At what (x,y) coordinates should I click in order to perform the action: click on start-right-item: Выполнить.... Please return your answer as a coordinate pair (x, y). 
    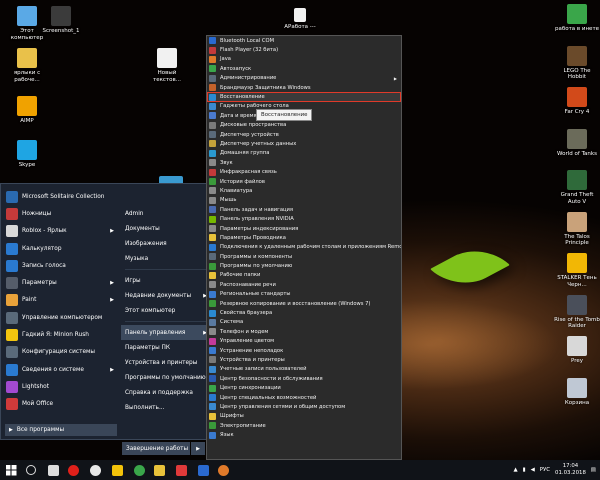
    Looking at the image, I should click on (166, 407).